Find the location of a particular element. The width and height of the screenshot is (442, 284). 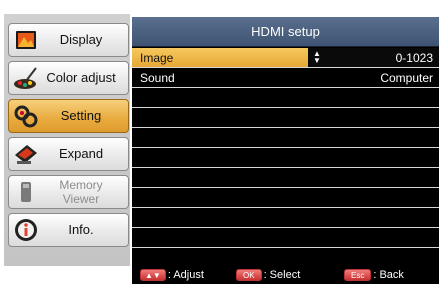

adjust-key-icon: ▲▼ is located at coordinates (153, 275).